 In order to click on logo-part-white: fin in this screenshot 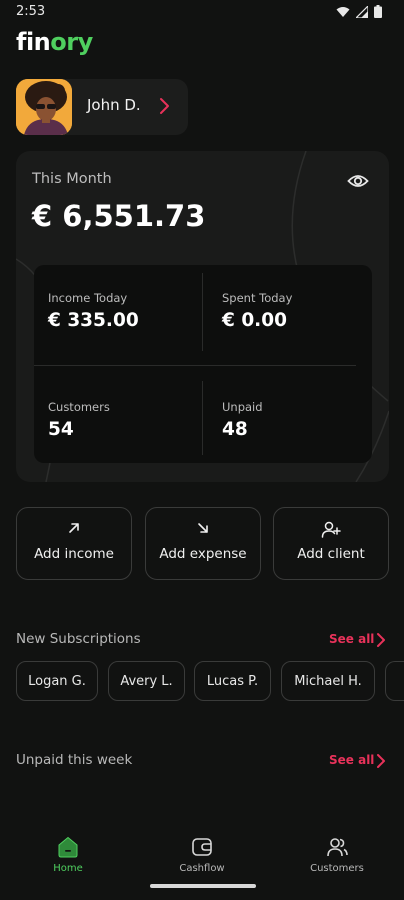, I will do `click(33, 42)`.